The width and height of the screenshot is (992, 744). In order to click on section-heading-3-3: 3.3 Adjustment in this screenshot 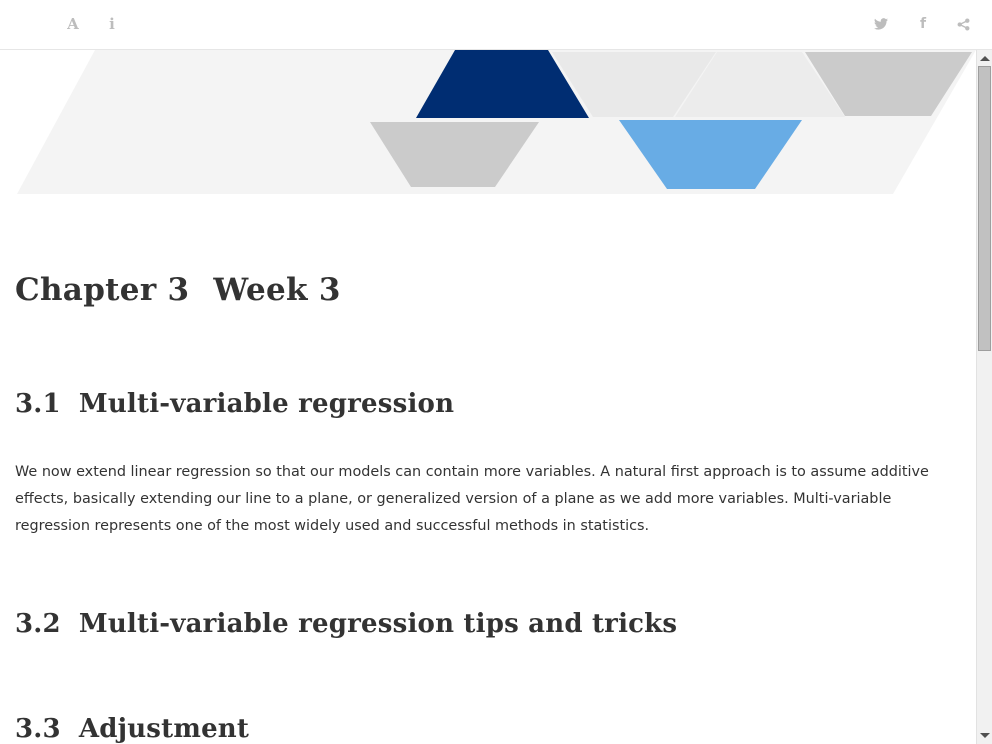, I will do `click(132, 729)`.